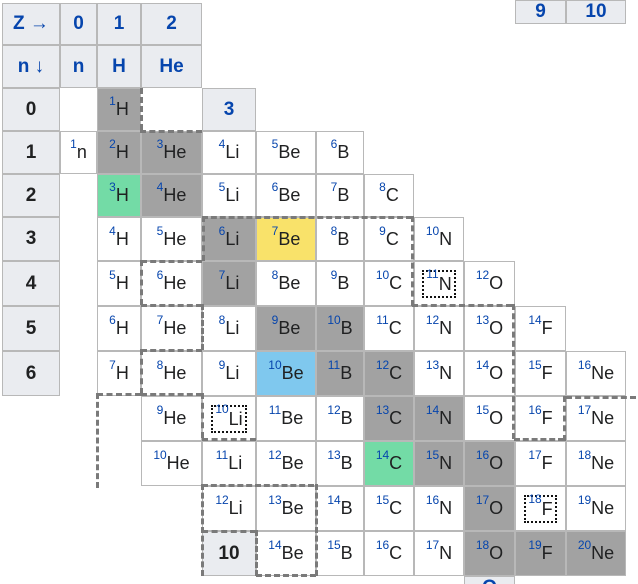 The image size is (638, 584). I want to click on nuclide-label: 14F, so click(540, 326).